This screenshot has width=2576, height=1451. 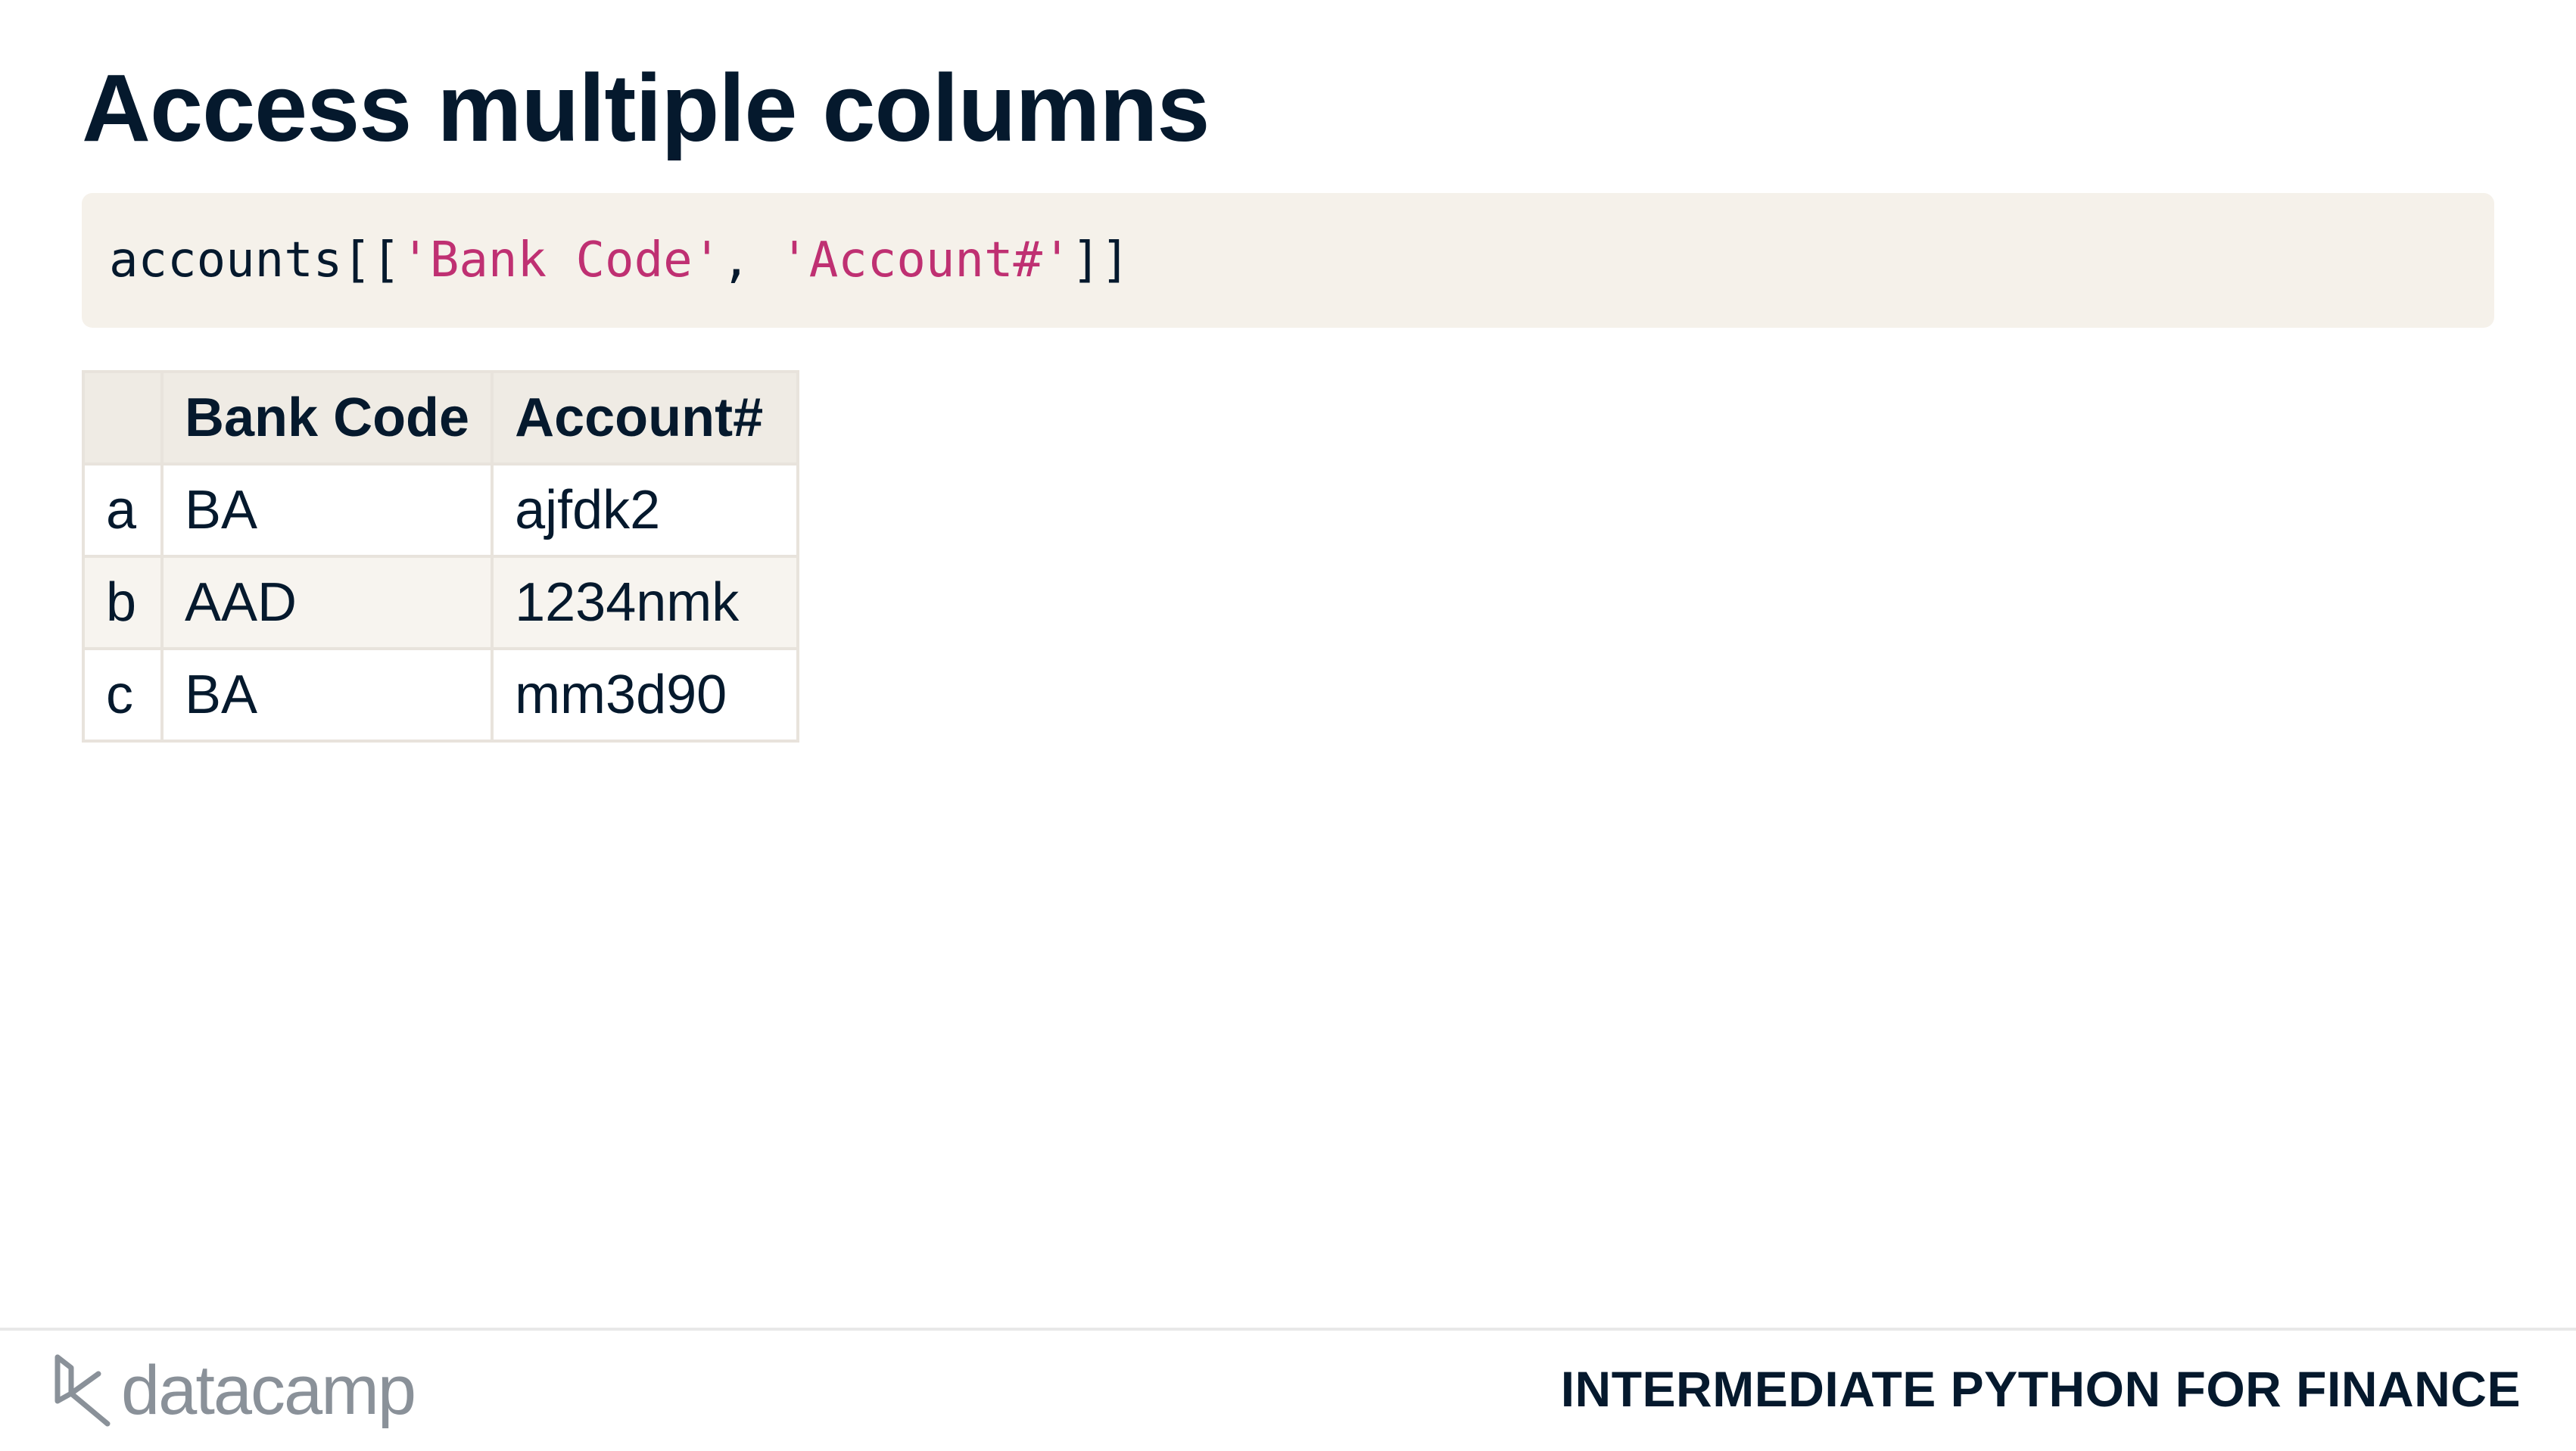 What do you see at coordinates (645, 695) in the screenshot?
I see `cell-account: mm3d90` at bounding box center [645, 695].